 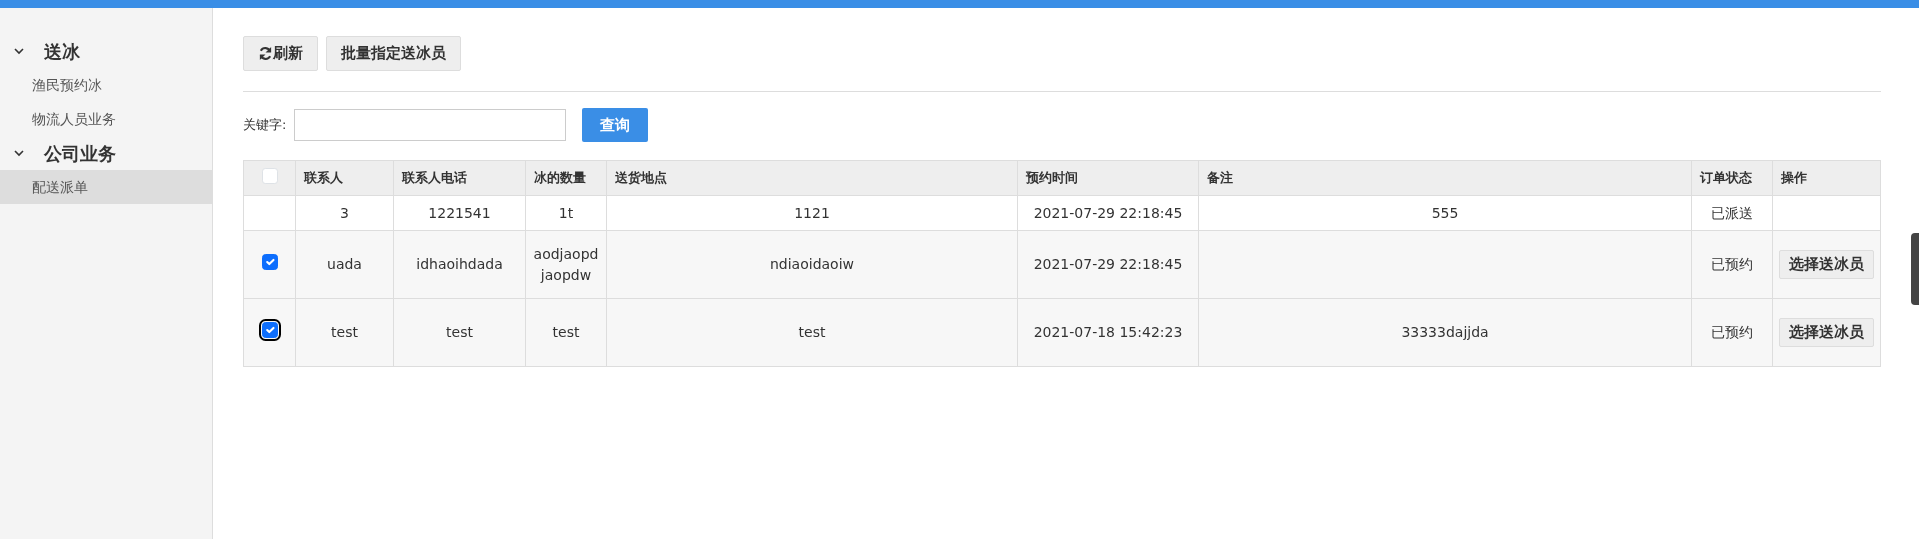 I want to click on table-cell: 1221541, so click(x=459, y=212).